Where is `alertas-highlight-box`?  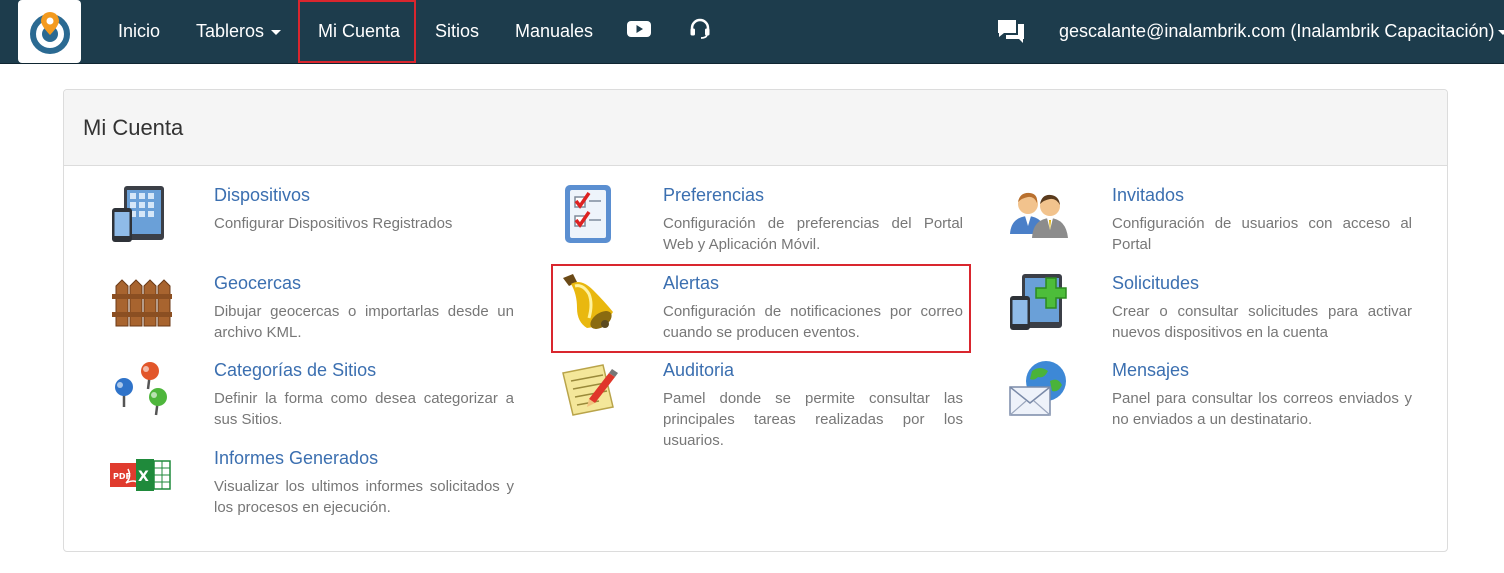
alertas-highlight-box is located at coordinates (761, 308).